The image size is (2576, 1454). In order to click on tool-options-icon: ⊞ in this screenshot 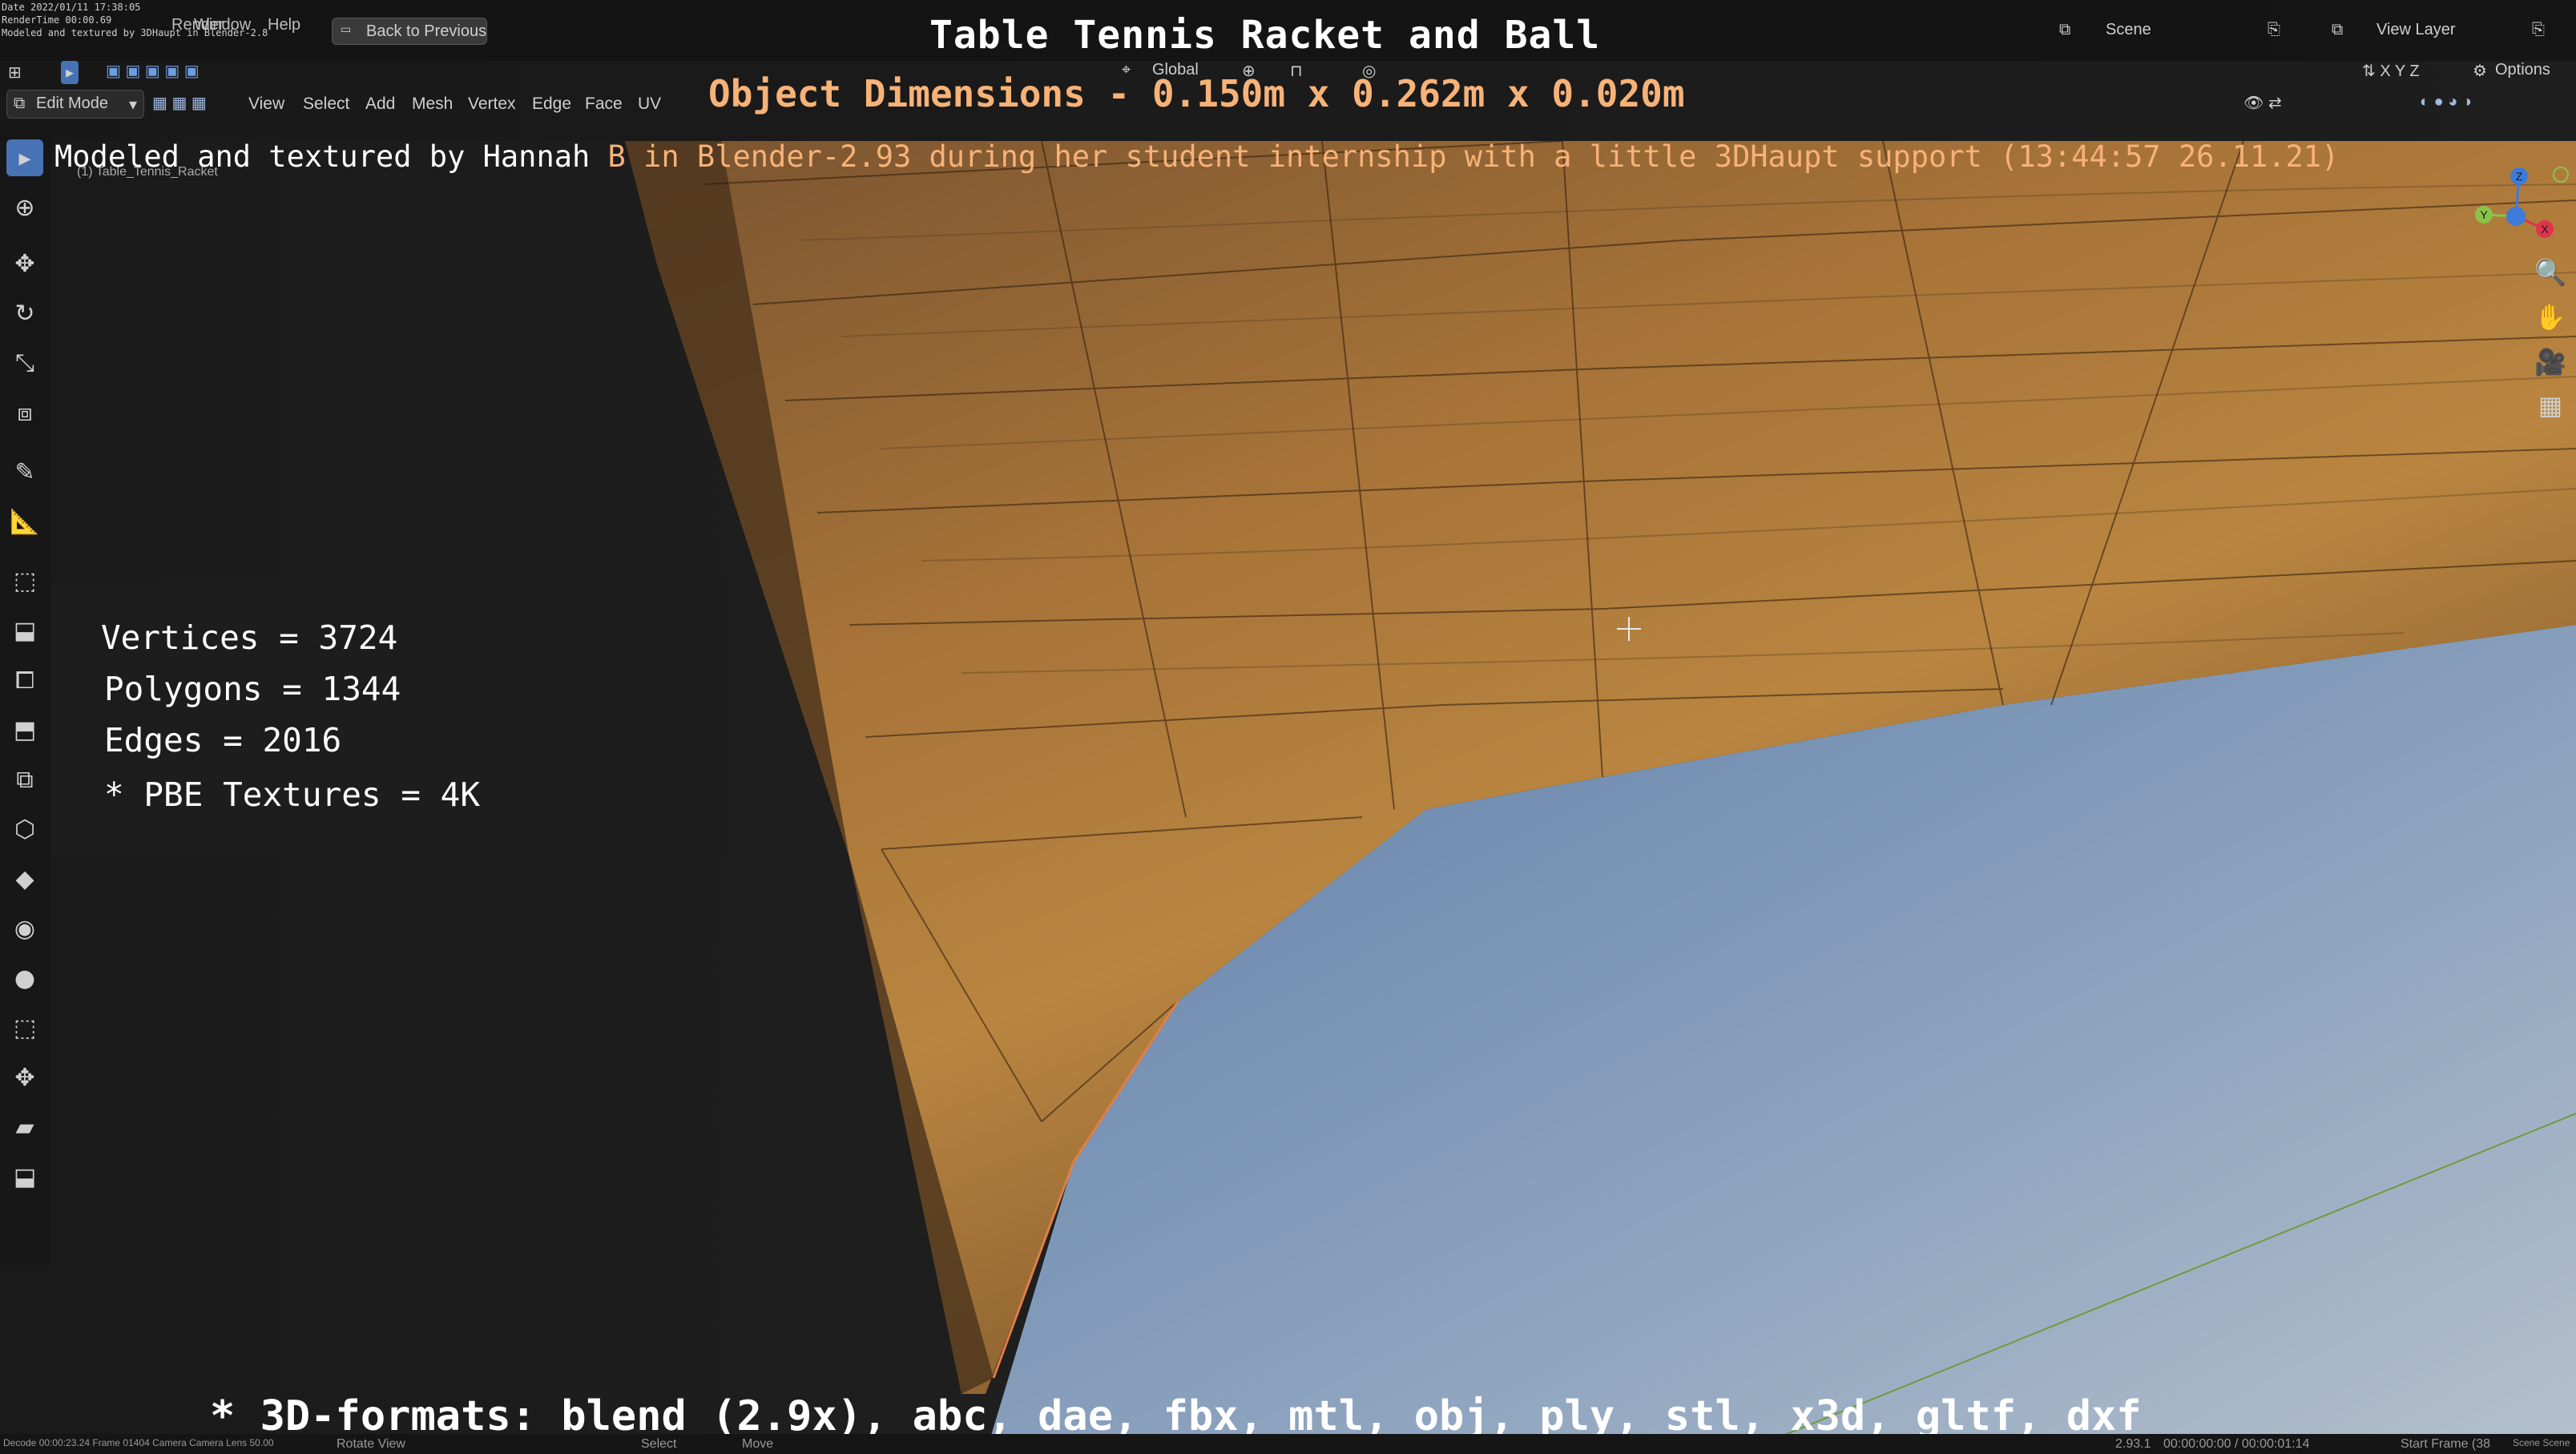, I will do `click(15, 72)`.